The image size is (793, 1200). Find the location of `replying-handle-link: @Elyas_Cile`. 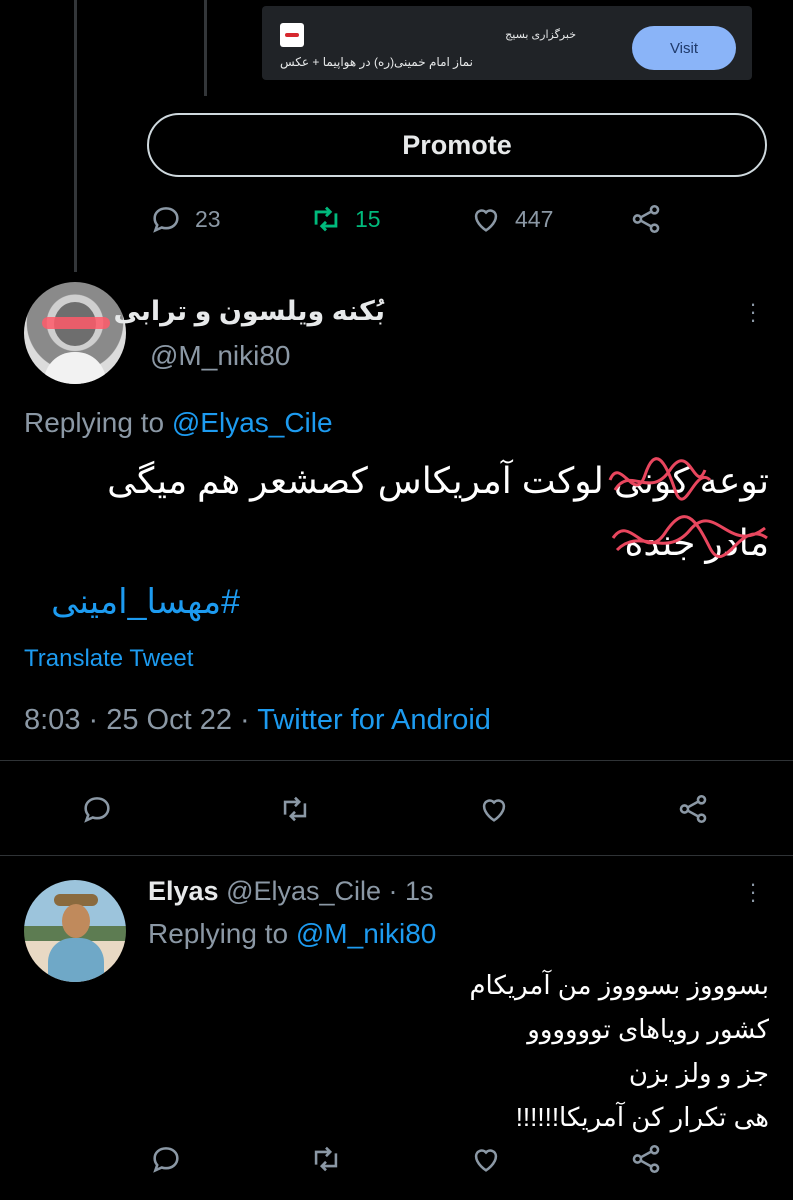

replying-handle-link: @Elyas_Cile is located at coordinates (252, 422).